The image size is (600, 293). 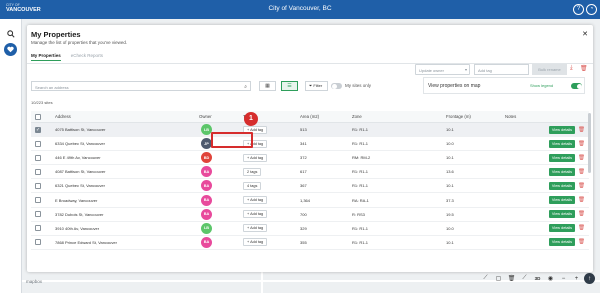 What do you see at coordinates (501, 69) in the screenshot?
I see `add-tag-input: Add tag` at bounding box center [501, 69].